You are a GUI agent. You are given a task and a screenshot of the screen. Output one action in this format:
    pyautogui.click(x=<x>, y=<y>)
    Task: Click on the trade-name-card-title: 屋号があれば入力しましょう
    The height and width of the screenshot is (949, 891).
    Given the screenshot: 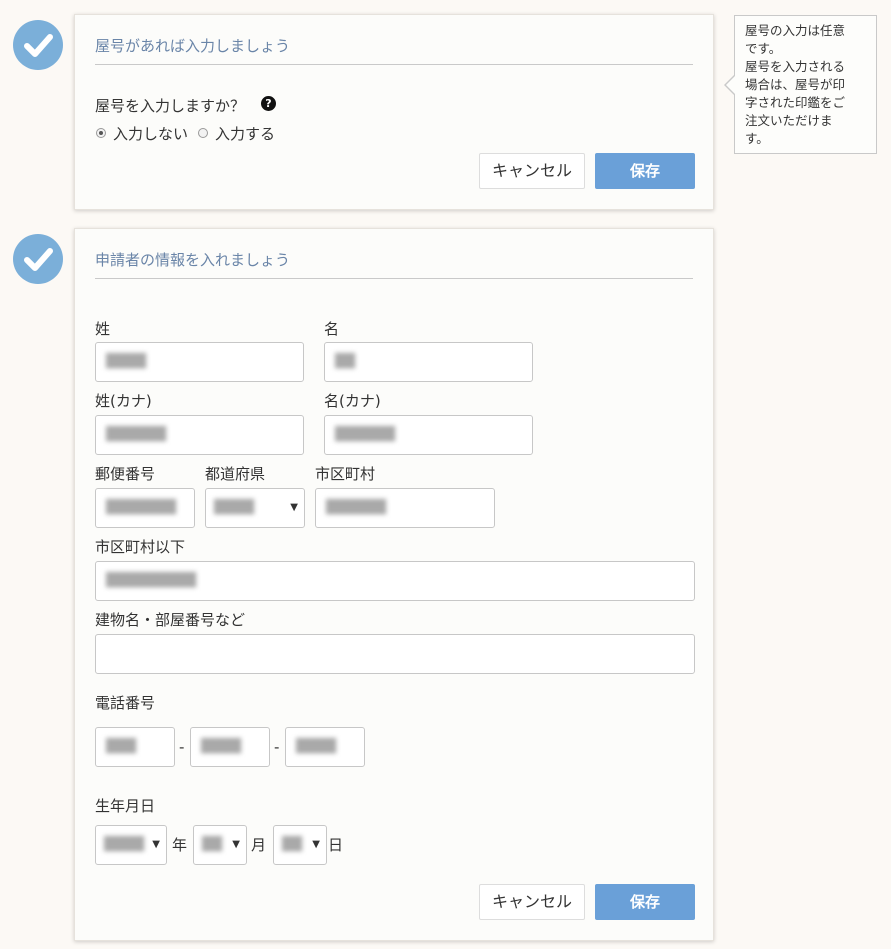 What is the action you would take?
    pyautogui.click(x=193, y=46)
    